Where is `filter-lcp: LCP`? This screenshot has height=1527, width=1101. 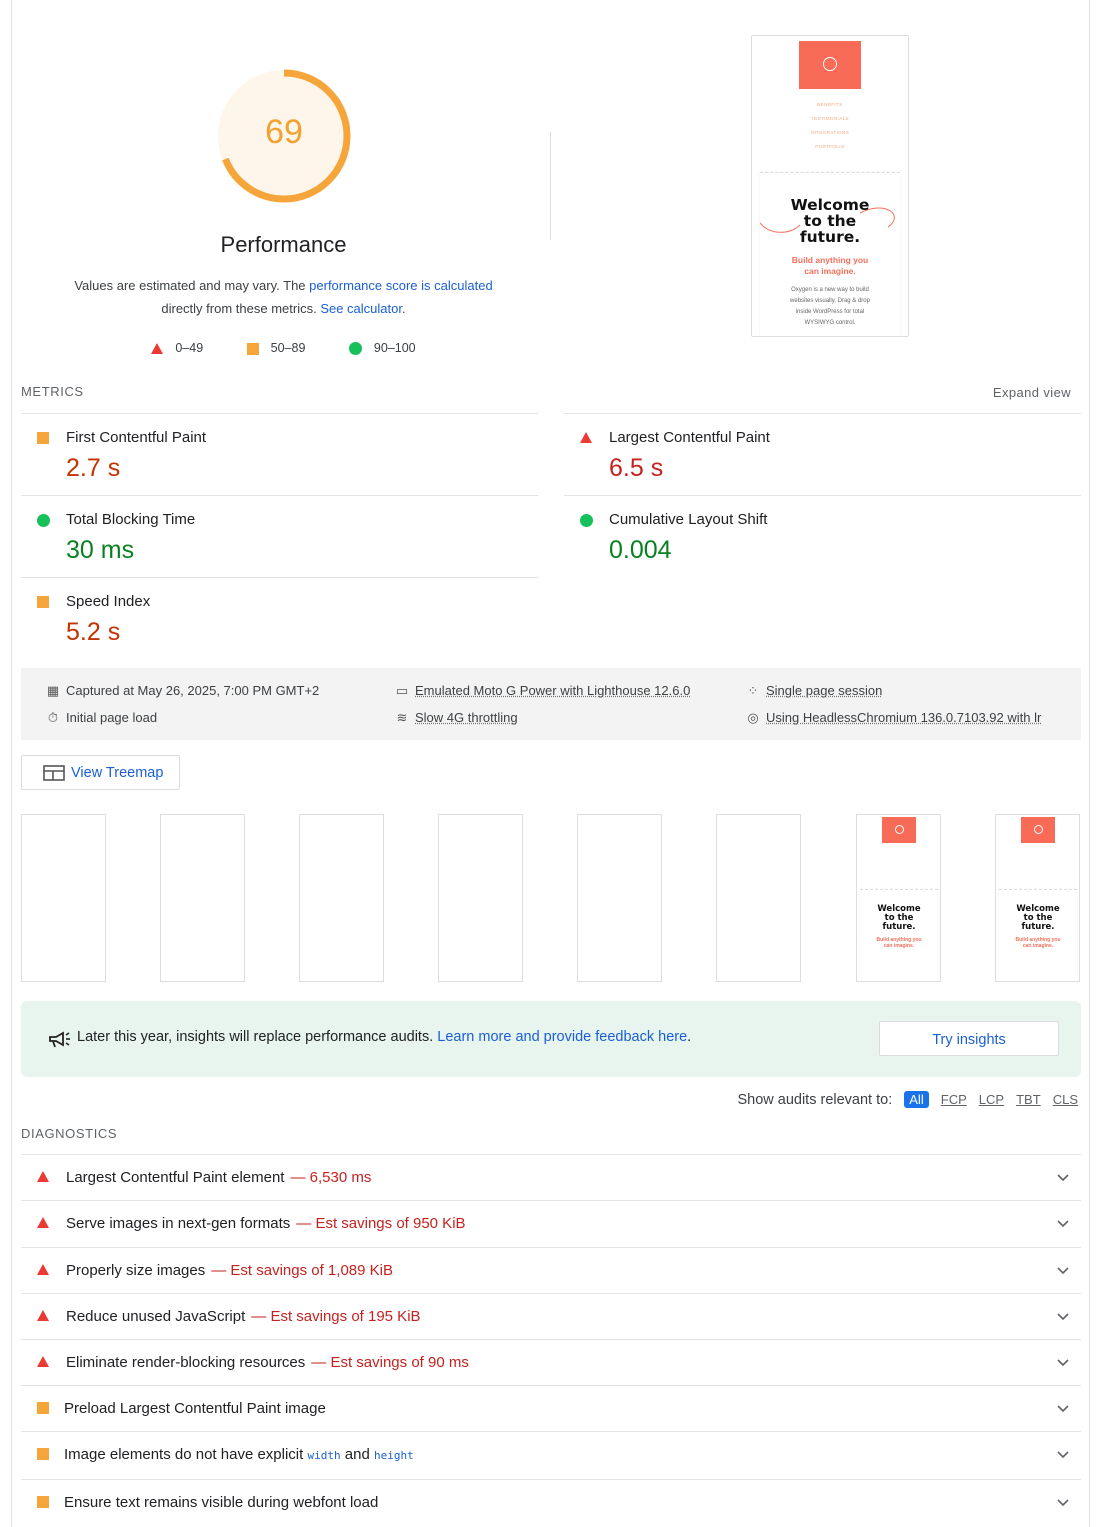
filter-lcp: LCP is located at coordinates (991, 1099).